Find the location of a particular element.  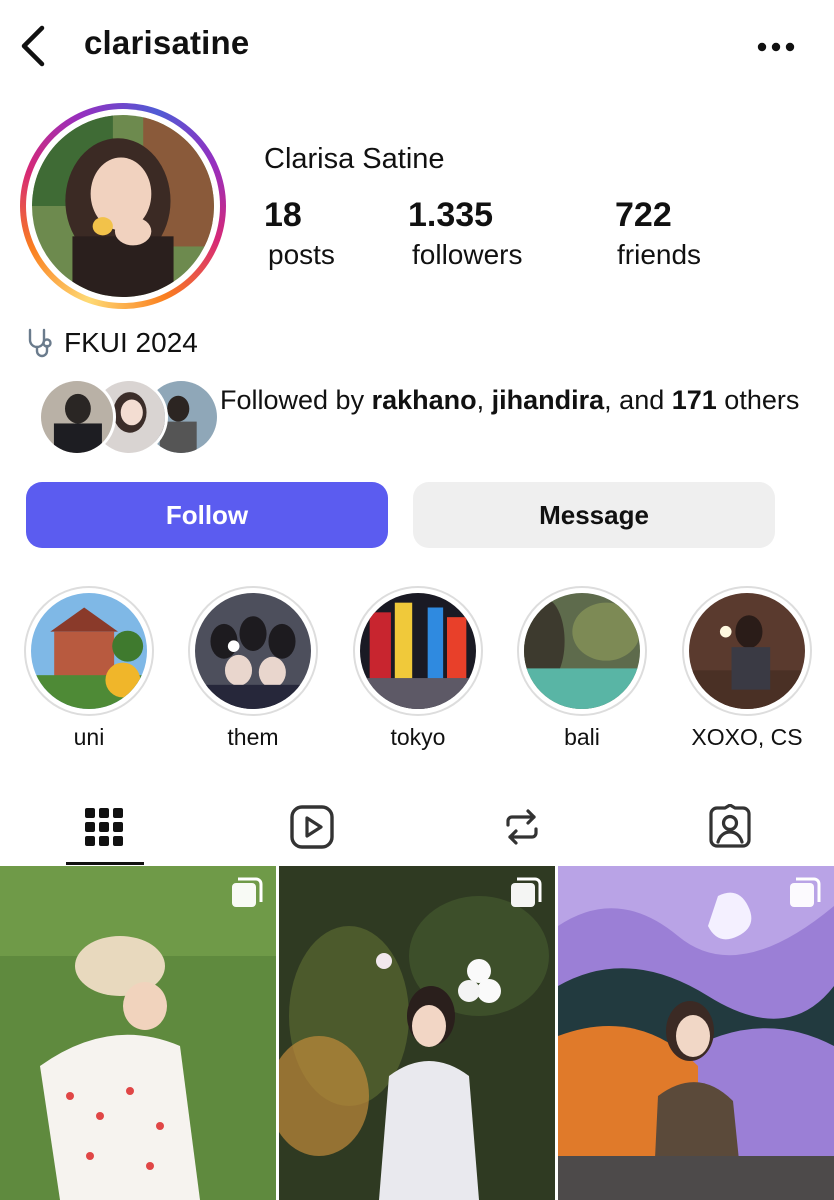

tab-tagged is located at coordinates (730, 827).